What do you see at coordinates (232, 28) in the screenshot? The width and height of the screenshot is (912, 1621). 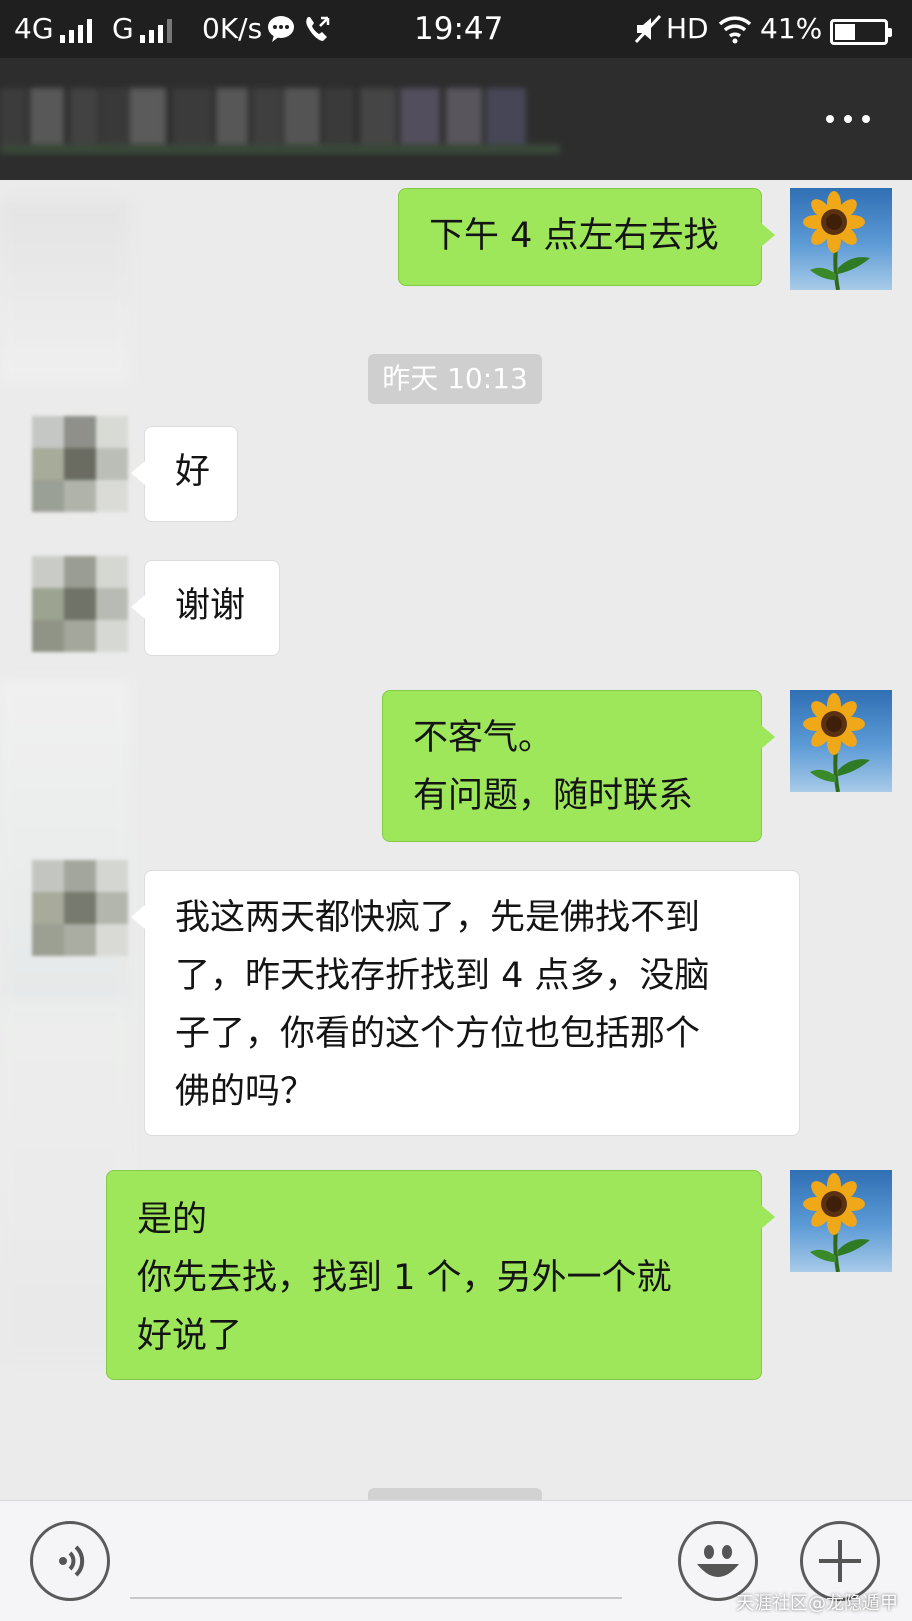 I see `network-speed: 0K/s` at bounding box center [232, 28].